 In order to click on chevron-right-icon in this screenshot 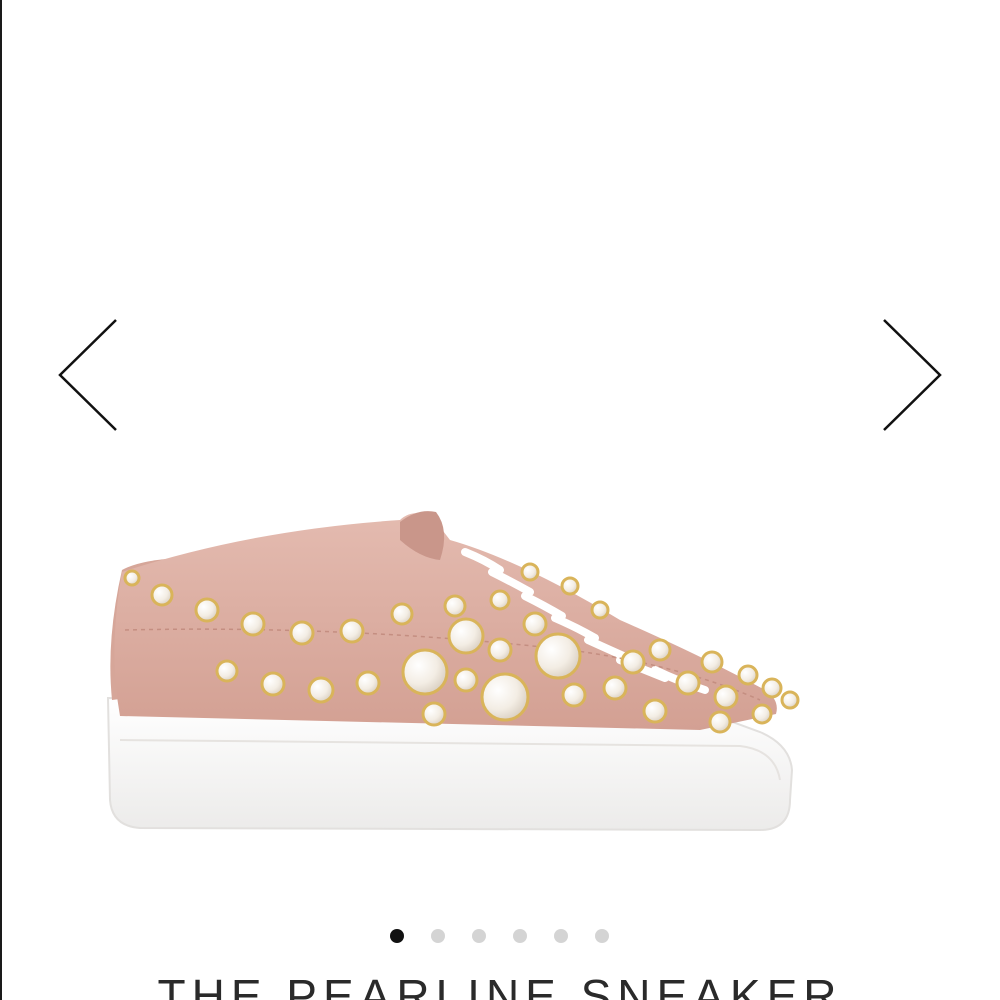, I will do `click(912, 375)`.